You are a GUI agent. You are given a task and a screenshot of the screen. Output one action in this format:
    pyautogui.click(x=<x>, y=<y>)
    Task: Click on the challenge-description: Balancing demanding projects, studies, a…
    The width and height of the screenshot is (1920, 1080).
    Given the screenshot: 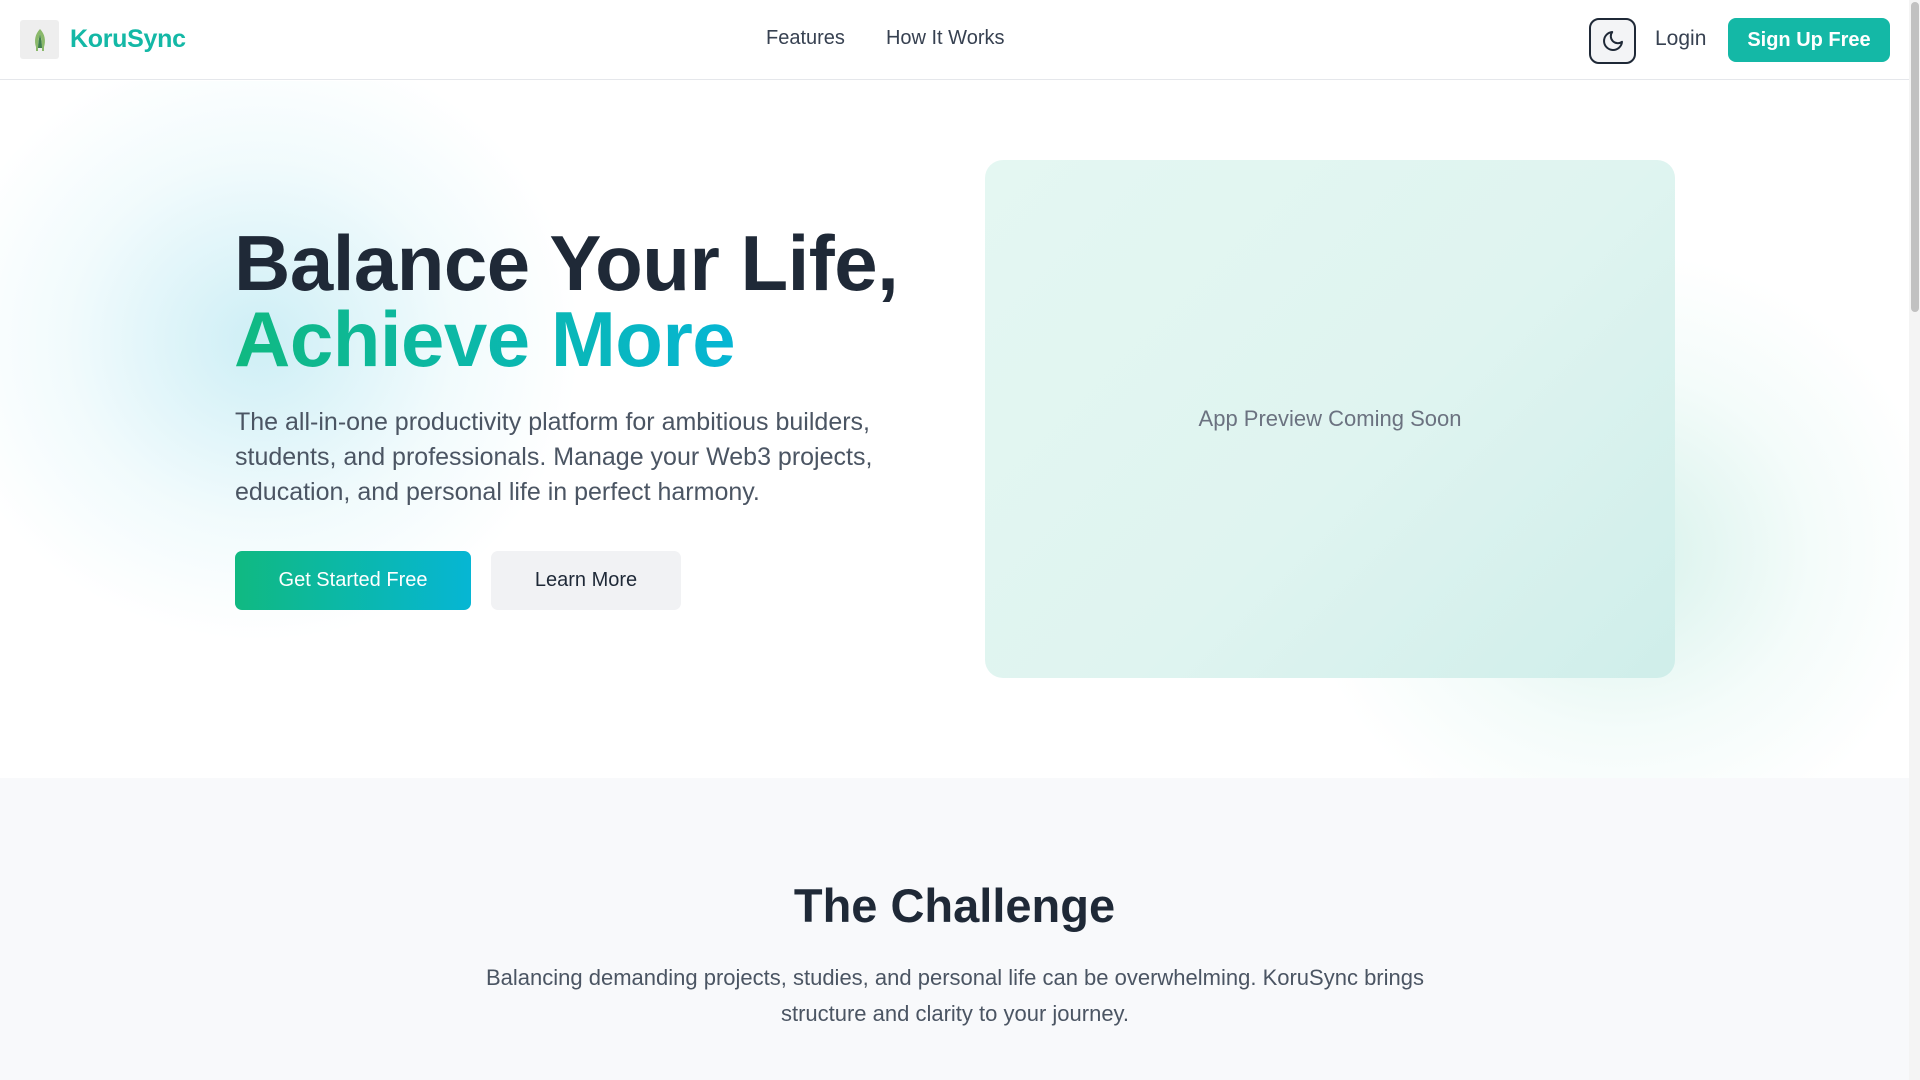 What is the action you would take?
    pyautogui.click(x=955, y=995)
    